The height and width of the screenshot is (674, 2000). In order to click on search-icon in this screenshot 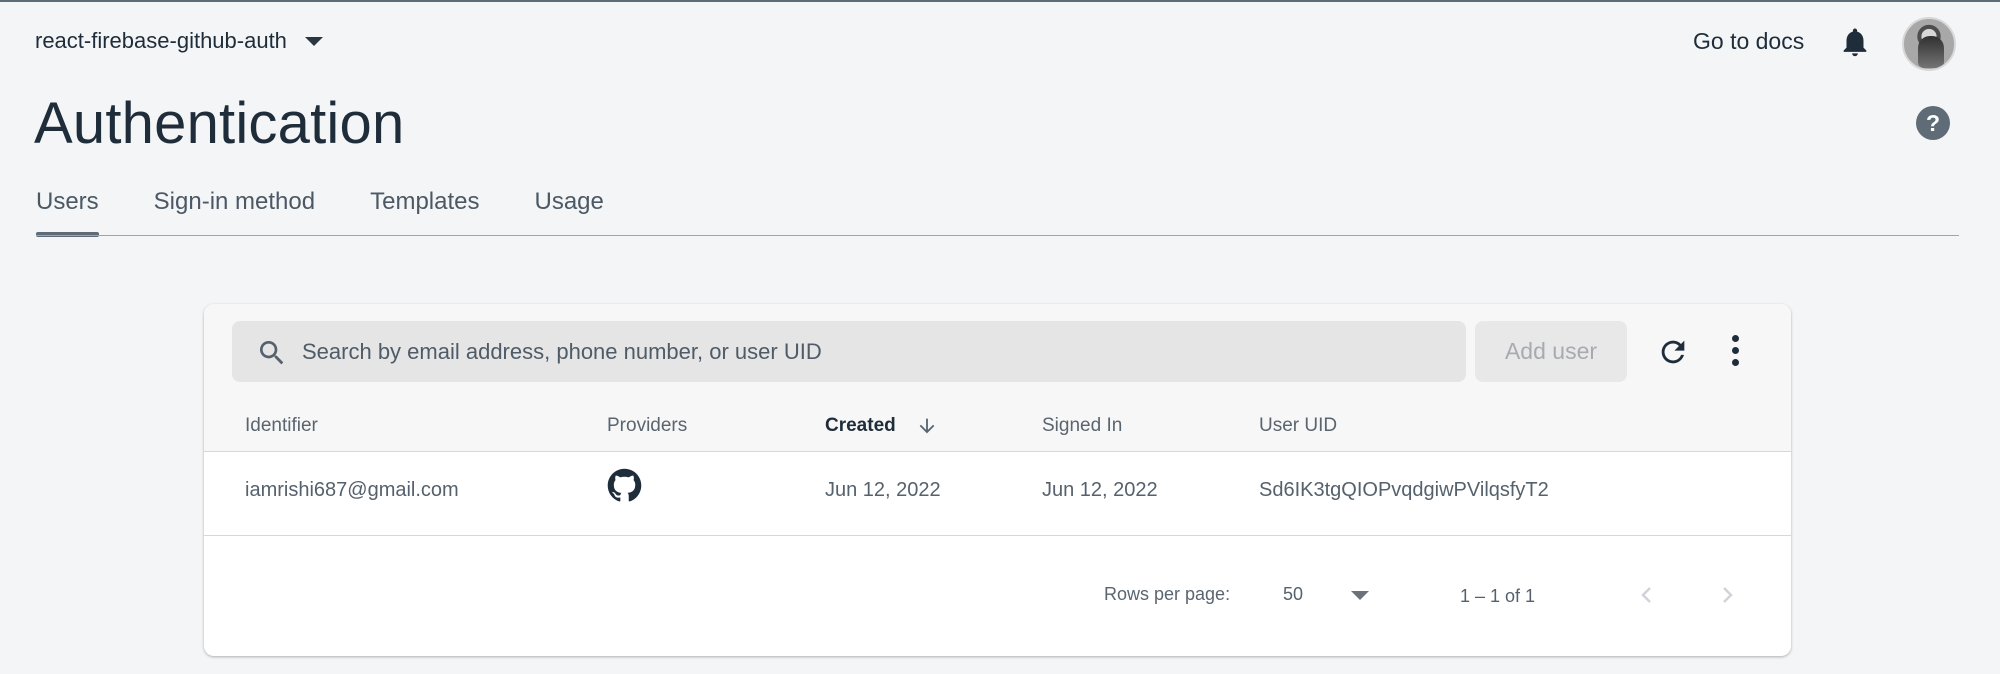, I will do `click(272, 353)`.